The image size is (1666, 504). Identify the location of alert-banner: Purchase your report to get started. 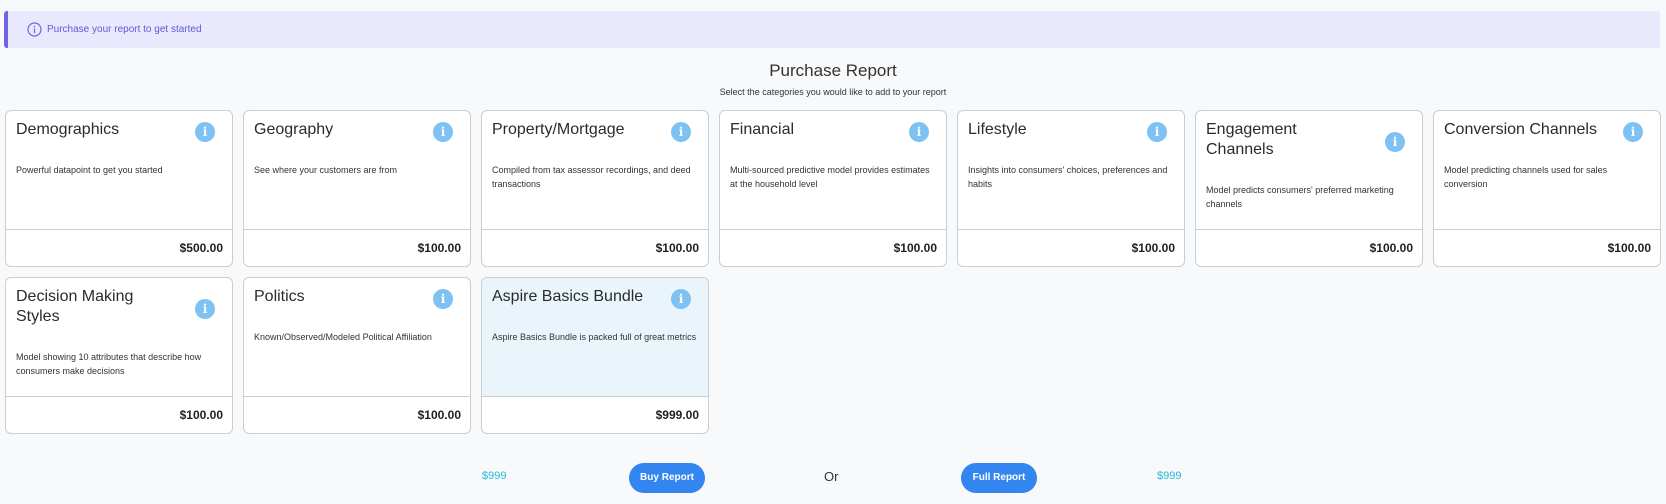
(832, 29).